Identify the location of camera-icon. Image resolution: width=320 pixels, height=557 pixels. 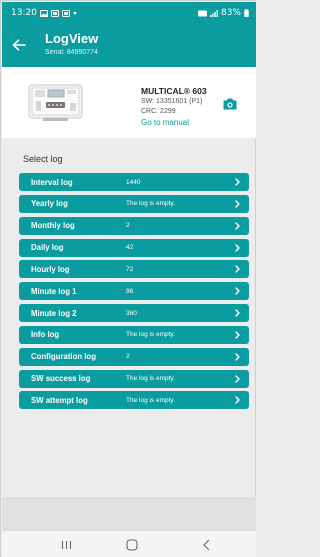
(230, 104).